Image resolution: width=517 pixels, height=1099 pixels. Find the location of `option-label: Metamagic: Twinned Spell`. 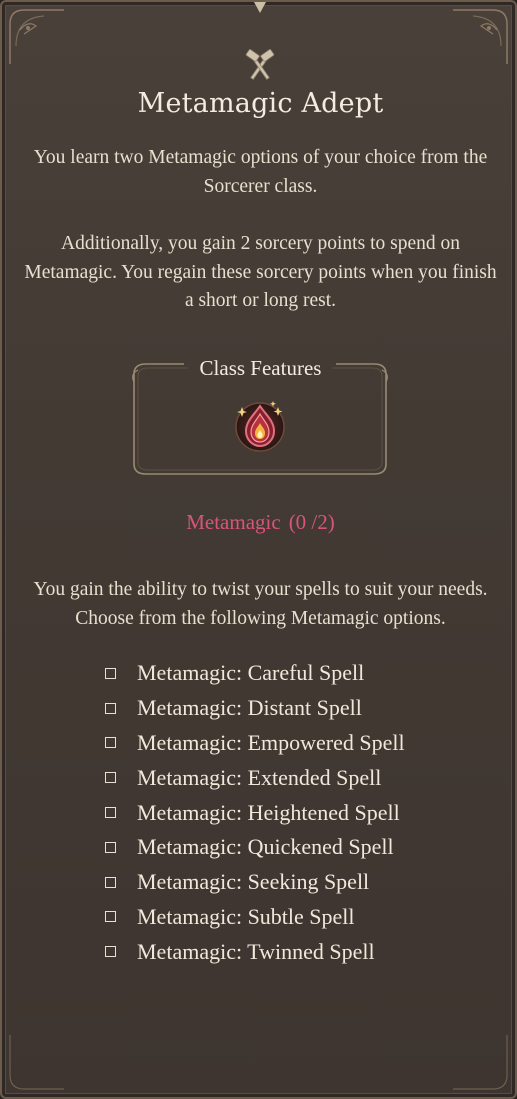

option-label: Metamagic: Twinned Spell is located at coordinates (256, 951).